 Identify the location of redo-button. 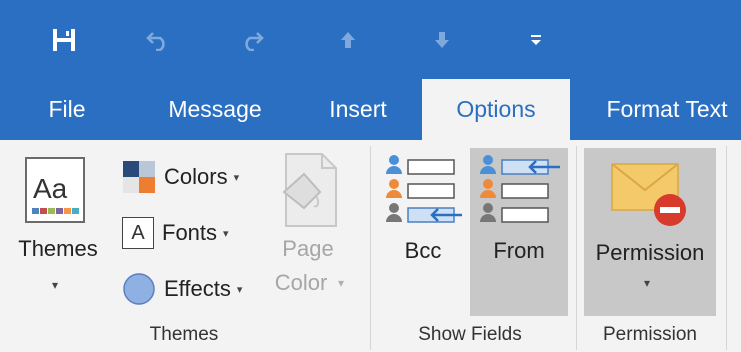
(252, 40).